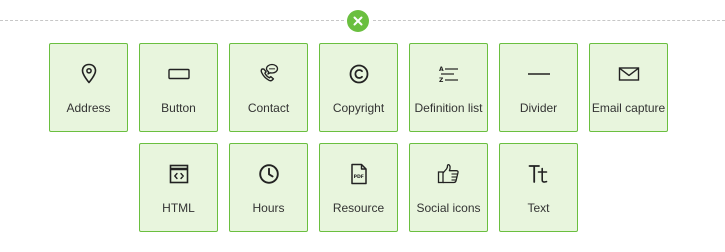 This screenshot has width=725, height=252. Describe the element at coordinates (178, 187) in the screenshot. I see `block-tile-html: HTML` at that location.